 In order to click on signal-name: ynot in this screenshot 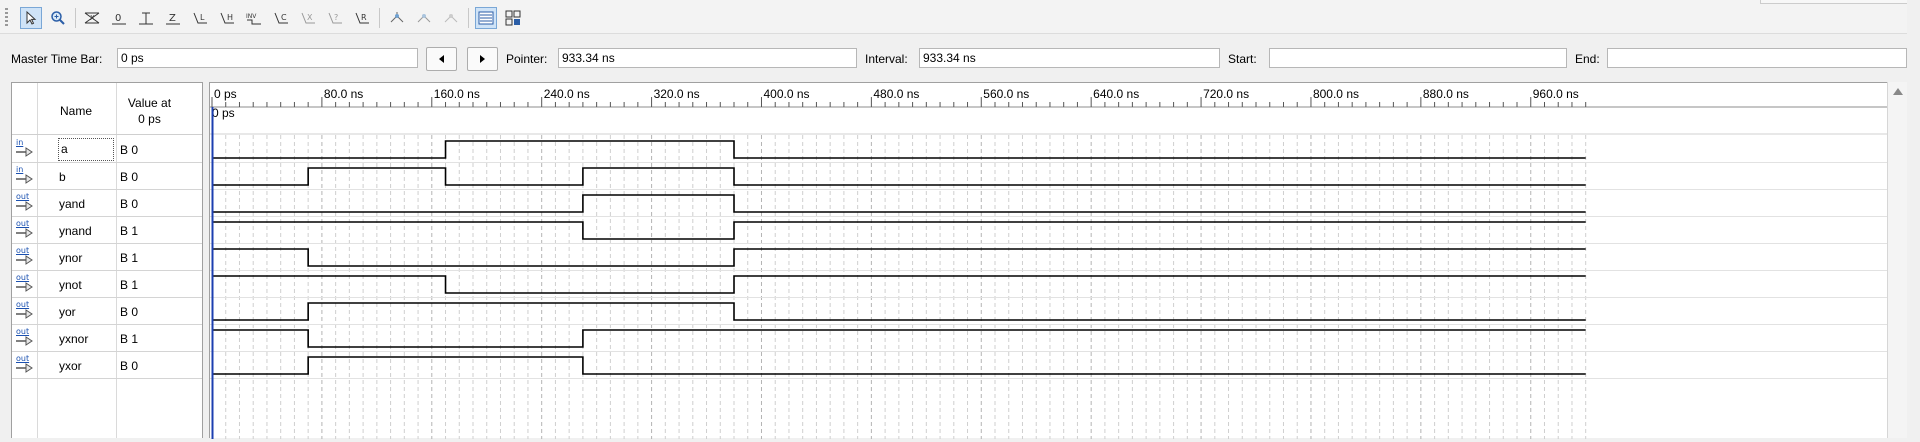, I will do `click(70, 285)`.